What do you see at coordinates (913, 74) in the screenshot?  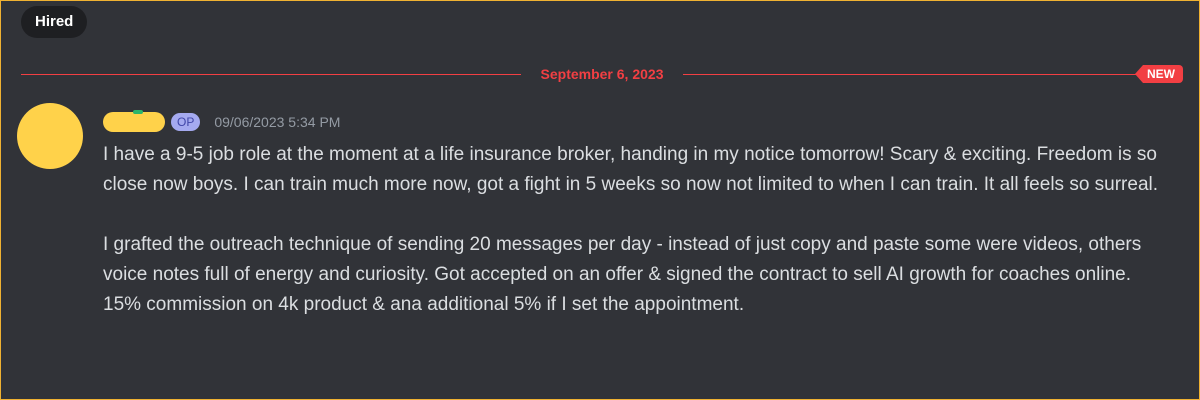 I see `divider-line-right` at bounding box center [913, 74].